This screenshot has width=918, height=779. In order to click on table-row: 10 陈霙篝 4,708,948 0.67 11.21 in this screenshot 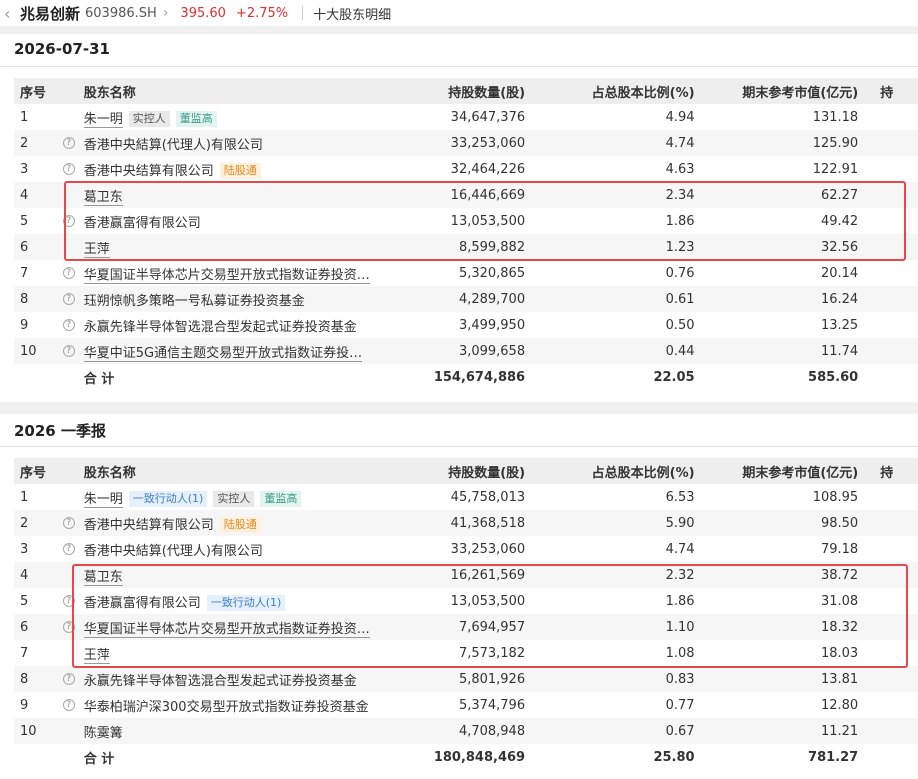, I will do `click(466, 731)`.